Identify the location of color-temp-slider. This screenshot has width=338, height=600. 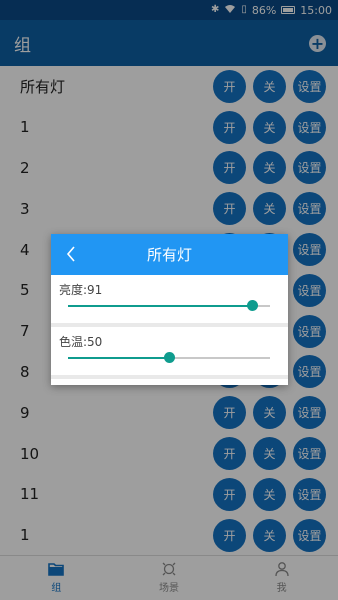
(169, 357).